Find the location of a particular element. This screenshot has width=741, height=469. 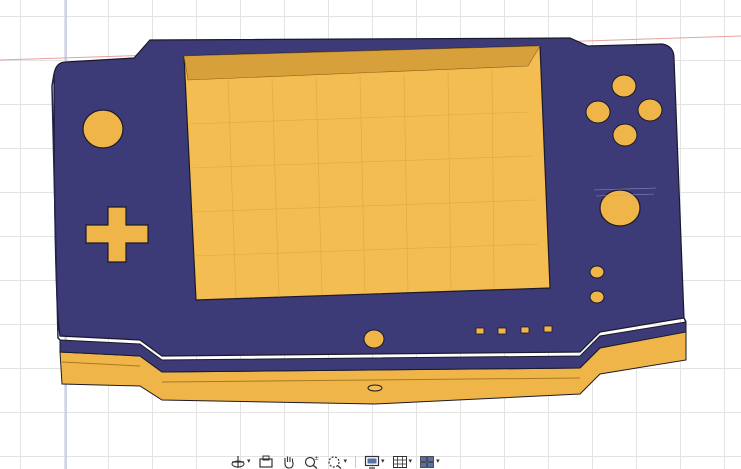

bottom-slot is located at coordinates (375, 388).